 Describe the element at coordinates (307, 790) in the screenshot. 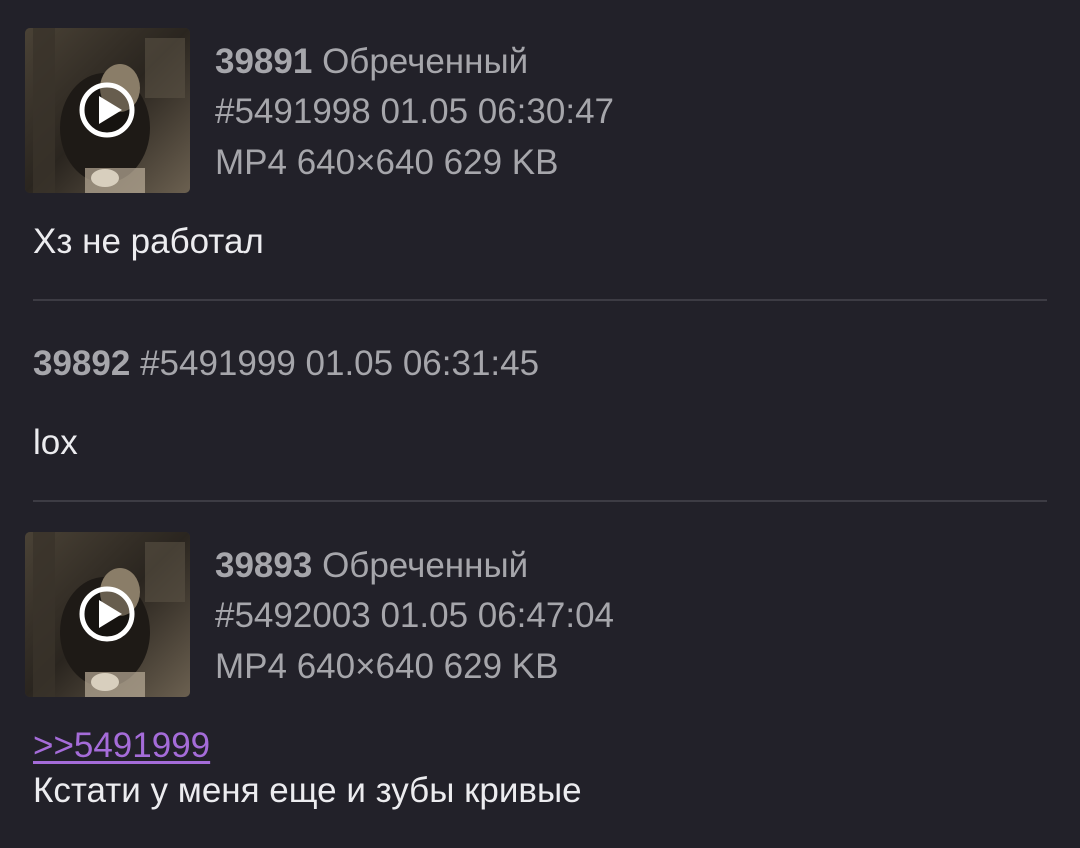

I see `post-comment: Кстати у меня еще и зубы кривые` at that location.